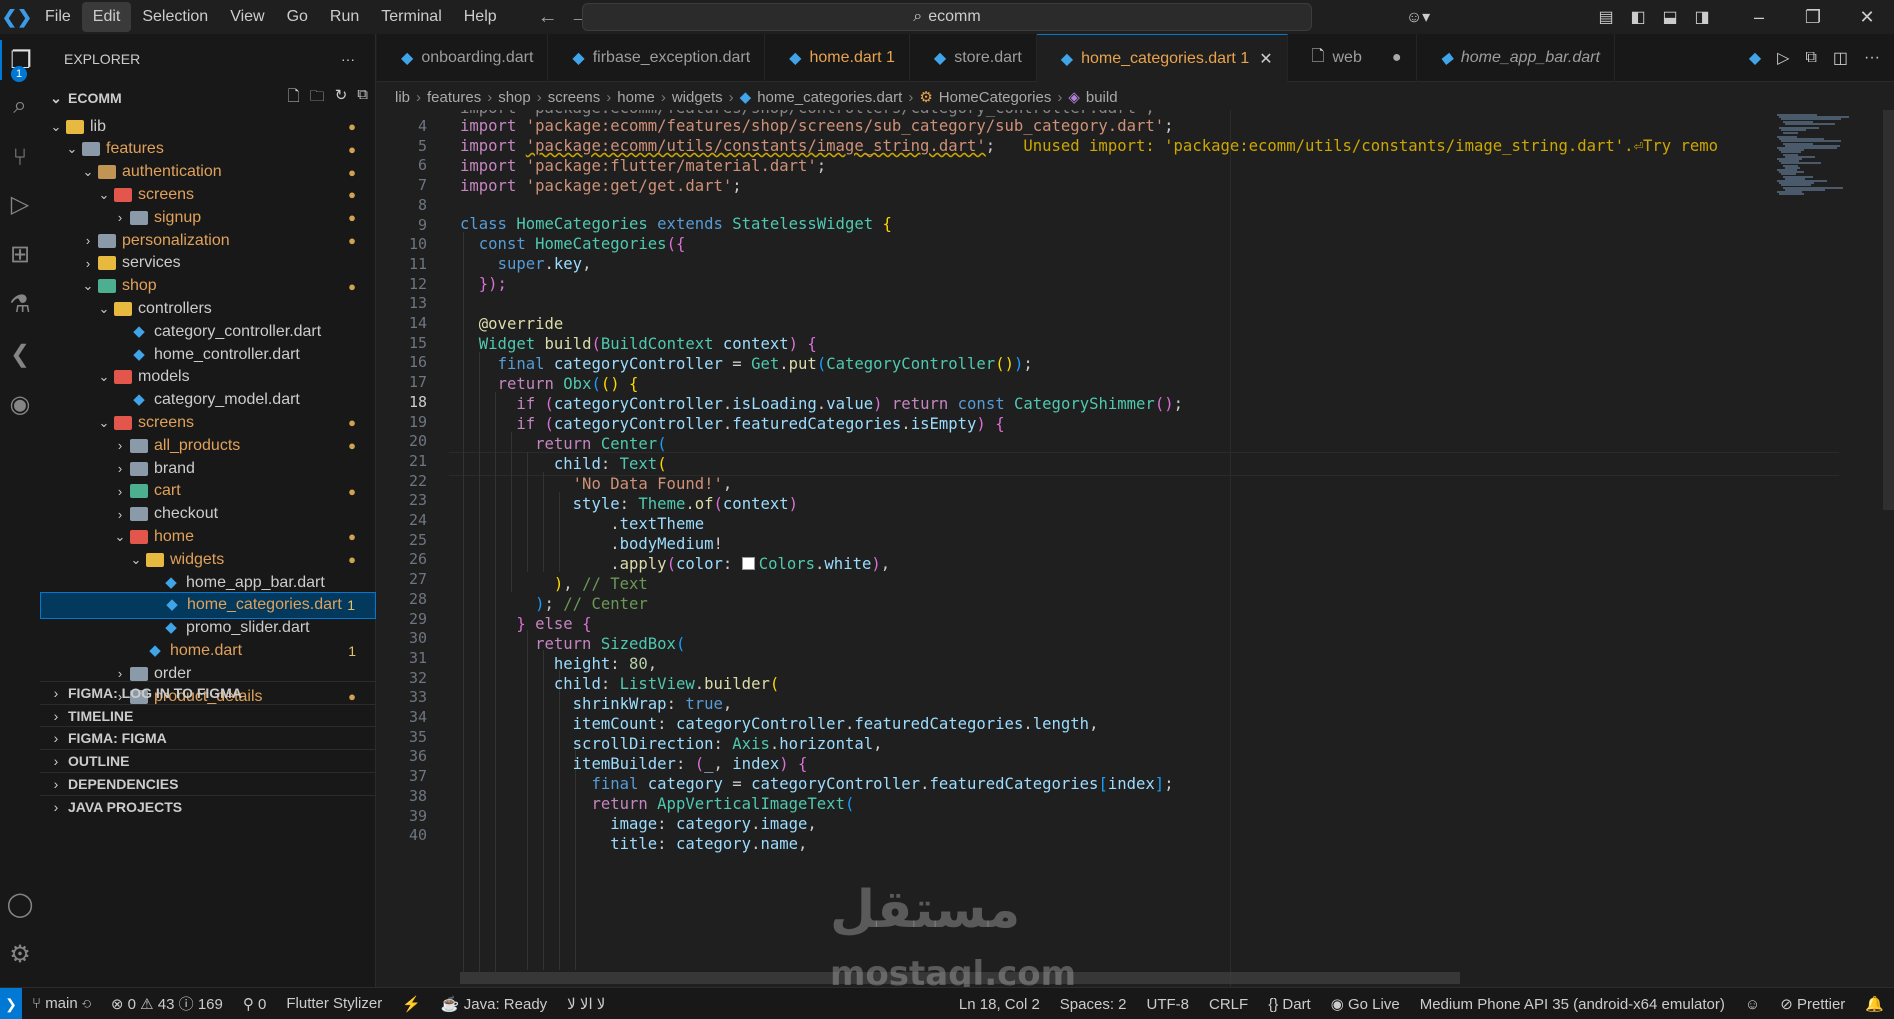 Image resolution: width=1894 pixels, height=1019 pixels. What do you see at coordinates (1365, 1004) in the screenshot?
I see `go-live: ◉ Go Live` at bounding box center [1365, 1004].